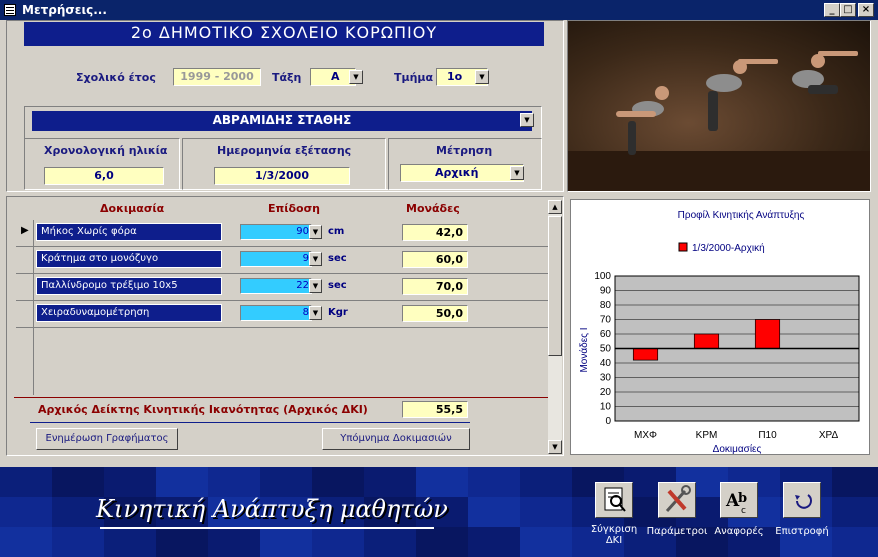 The height and width of the screenshot is (557, 878). I want to click on row-selector: ▶, so click(25, 233).